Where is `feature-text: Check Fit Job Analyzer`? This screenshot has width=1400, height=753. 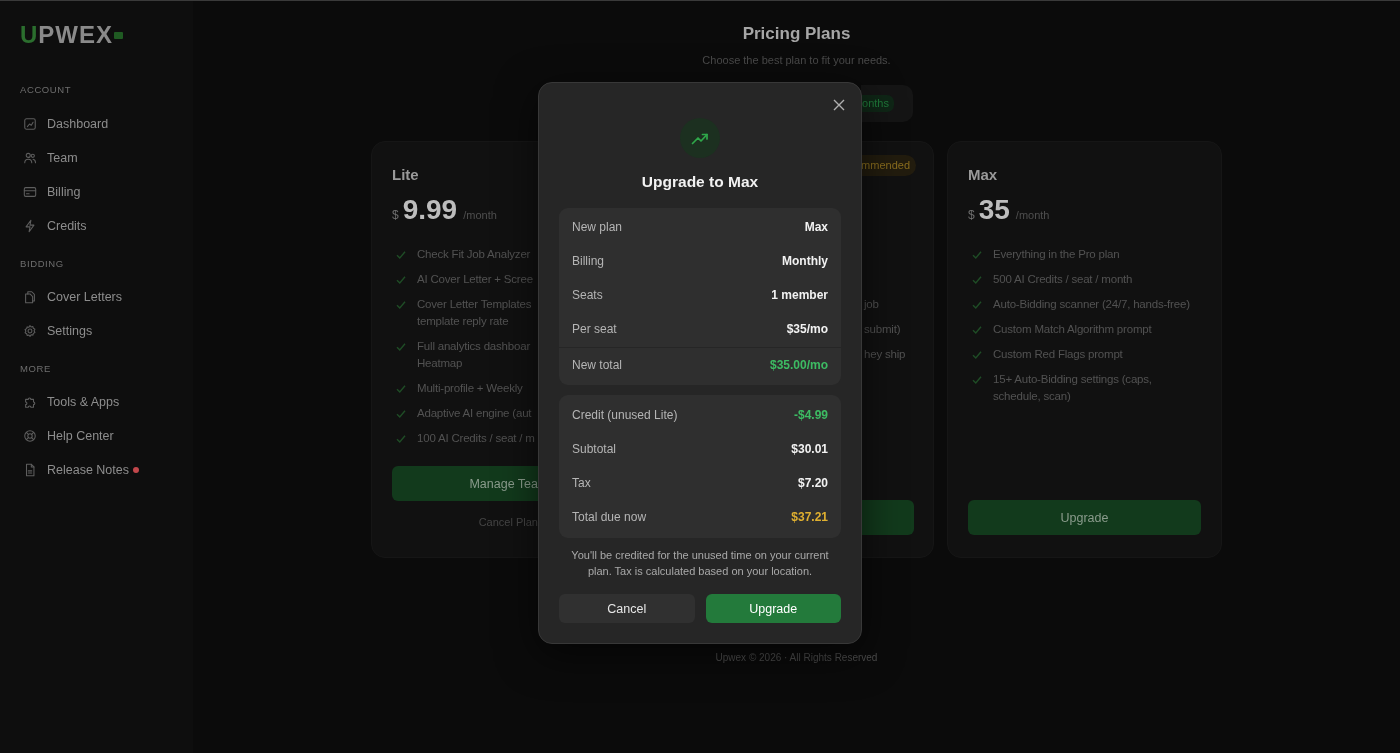 feature-text: Check Fit Job Analyzer is located at coordinates (474, 254).